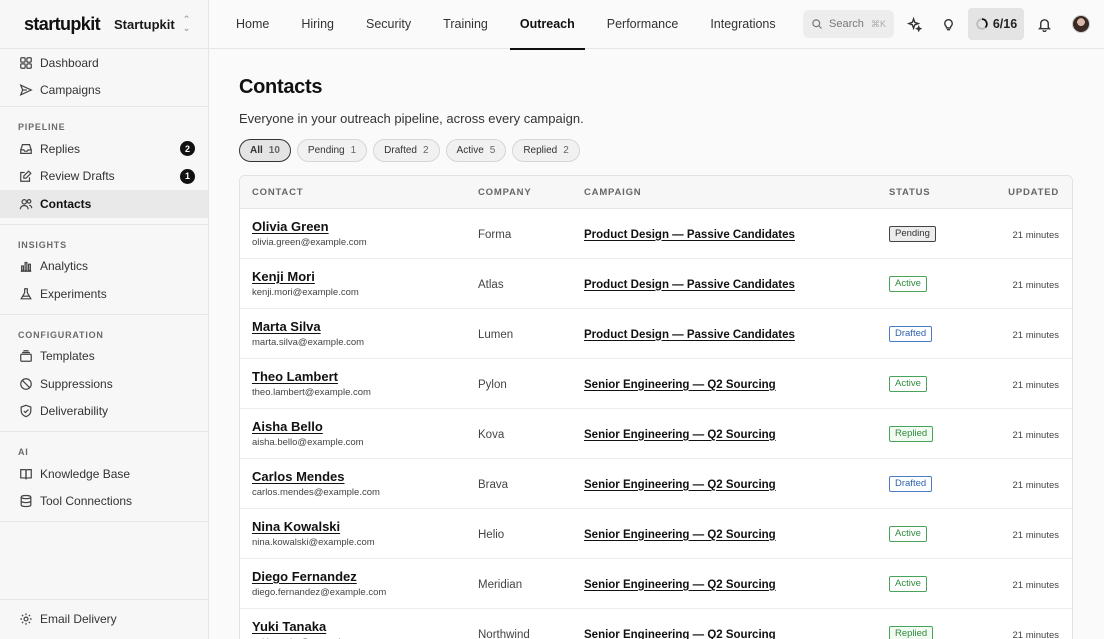  I want to click on sidebar-item-experiments: Experiments, so click(104, 294).